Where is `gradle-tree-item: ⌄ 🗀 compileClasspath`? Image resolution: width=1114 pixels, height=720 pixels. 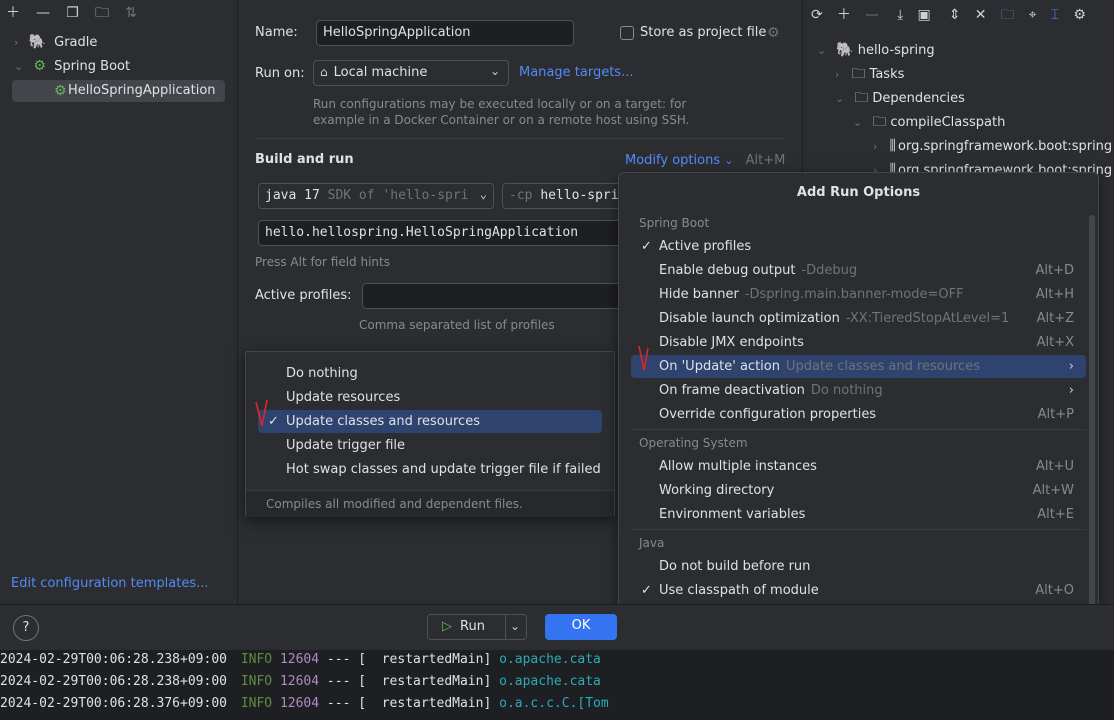 gradle-tree-item: ⌄ 🗀 compileClasspath is located at coordinates (929, 122).